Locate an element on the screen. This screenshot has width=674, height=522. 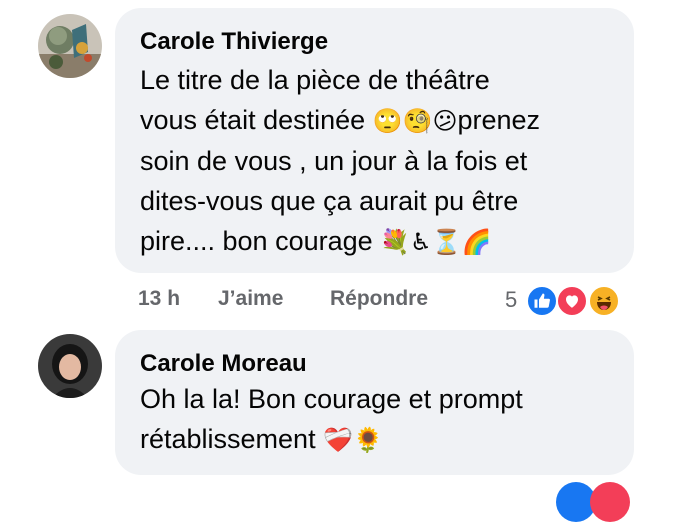
sunflower-emoji-icon: 🌻 is located at coordinates (368, 440).